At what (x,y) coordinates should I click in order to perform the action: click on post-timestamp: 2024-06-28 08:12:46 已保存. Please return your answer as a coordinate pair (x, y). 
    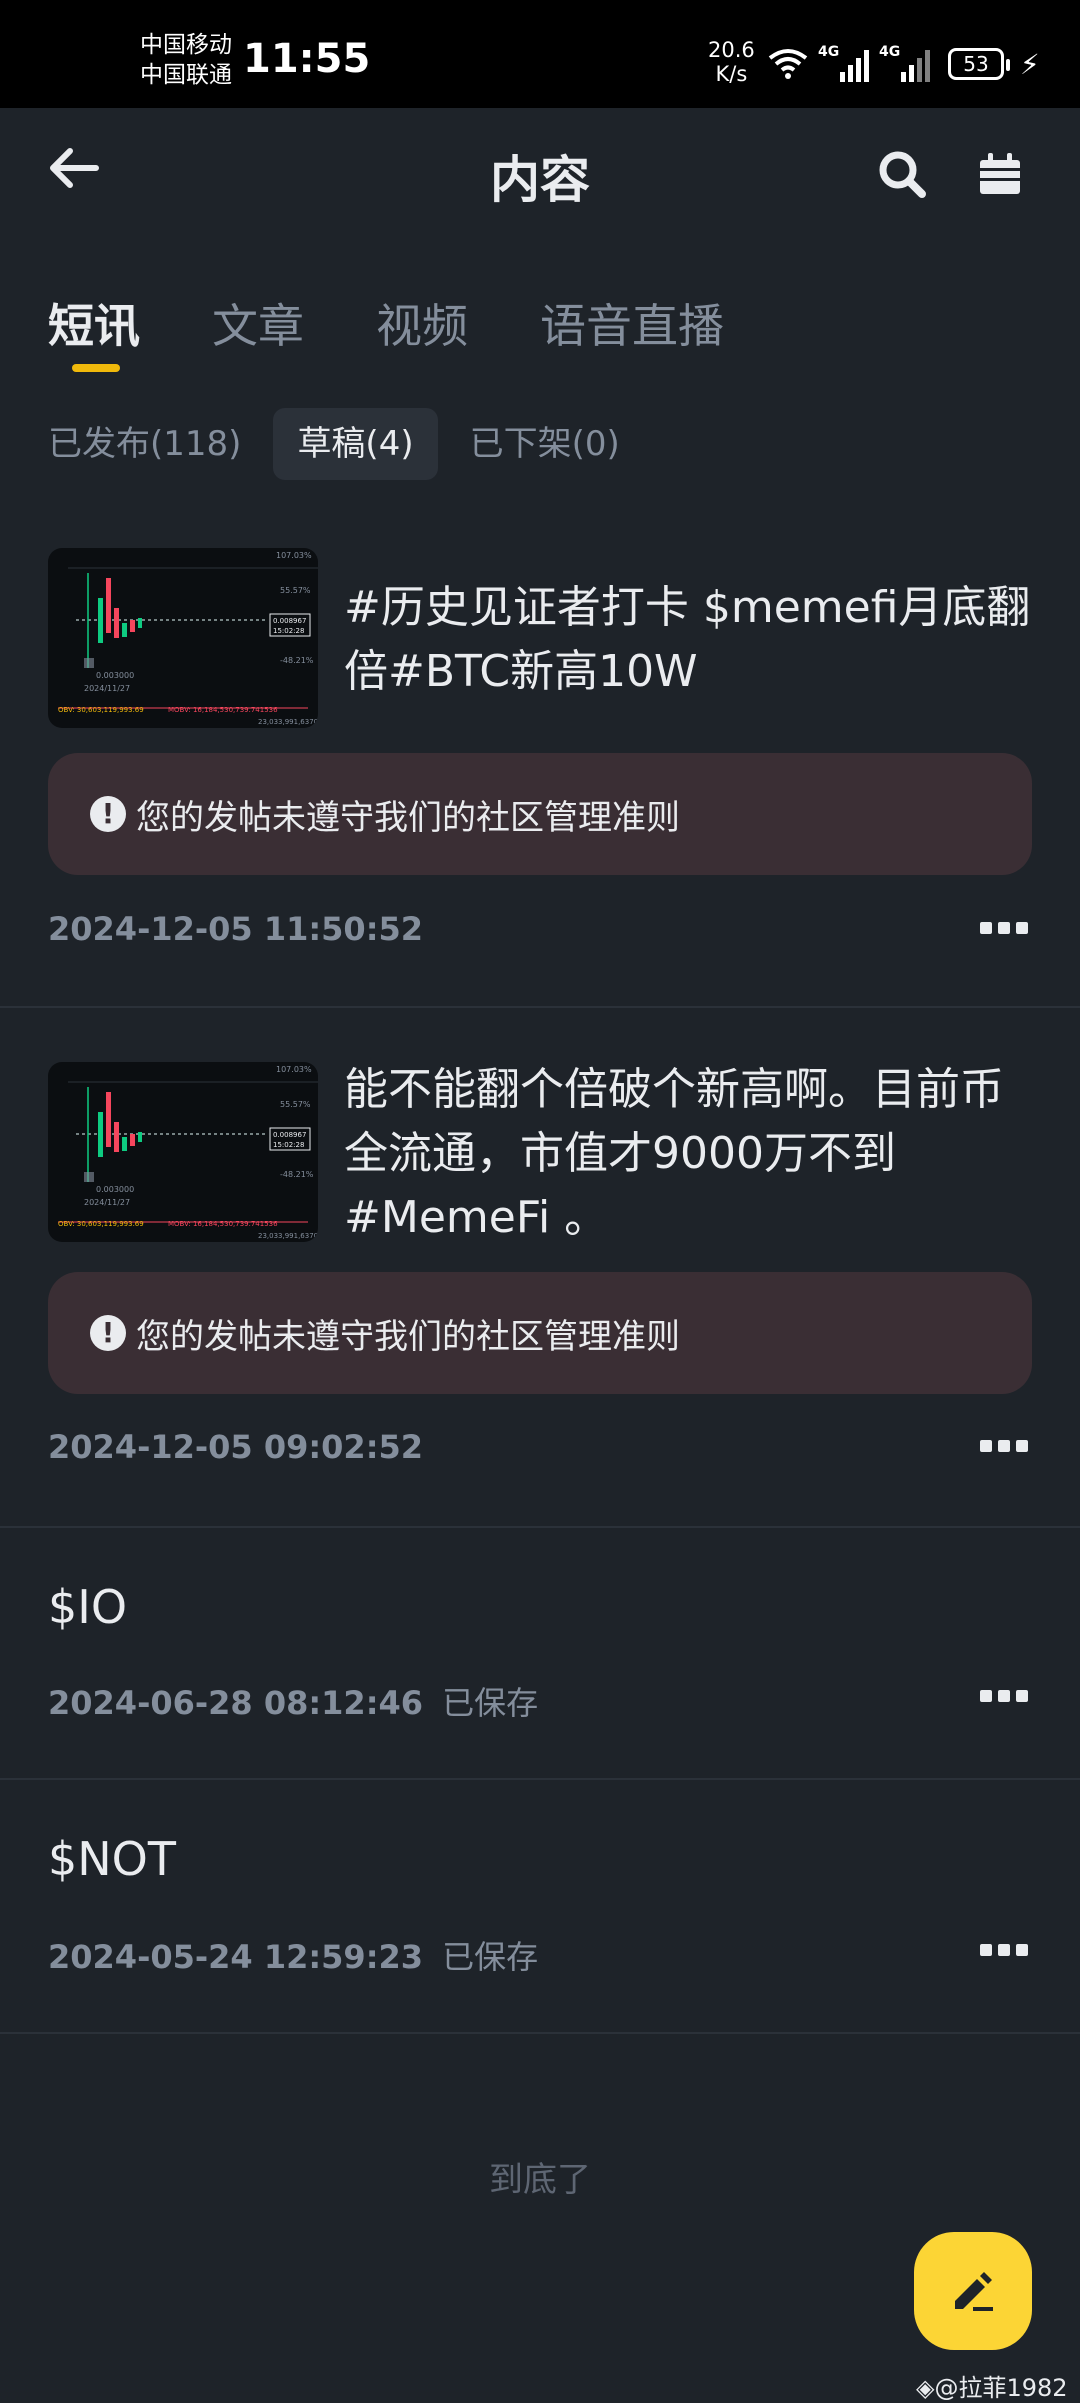
    Looking at the image, I should click on (293, 1701).